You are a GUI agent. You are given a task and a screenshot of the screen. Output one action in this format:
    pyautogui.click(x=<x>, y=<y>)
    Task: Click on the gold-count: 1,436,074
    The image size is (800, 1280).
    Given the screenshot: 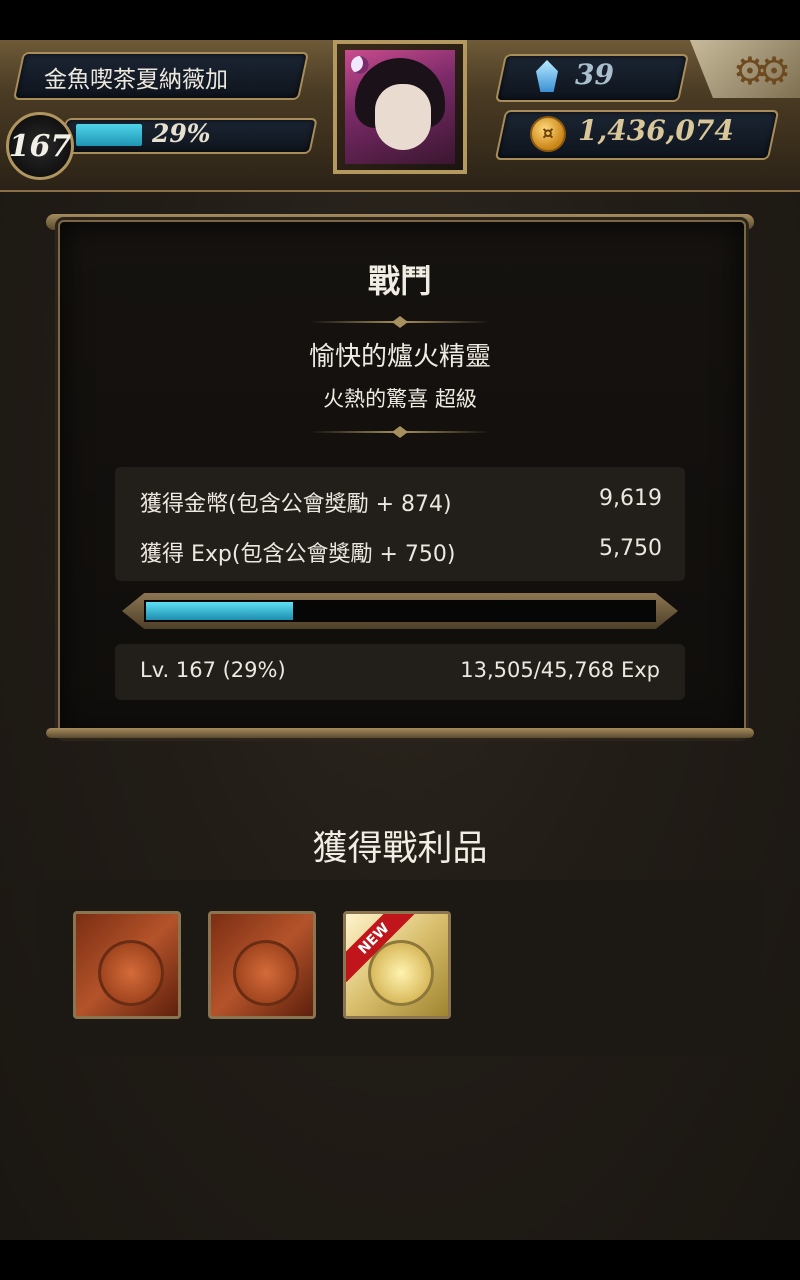 What is the action you would take?
    pyautogui.click(x=656, y=130)
    